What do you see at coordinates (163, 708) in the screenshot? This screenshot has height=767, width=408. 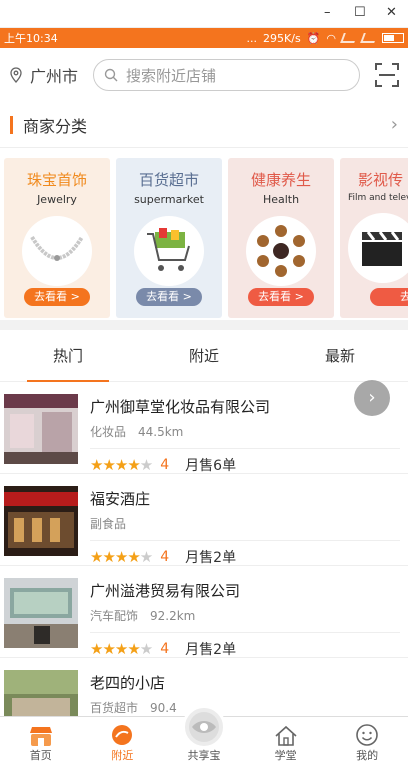 I see `store-distance: 90.4` at bounding box center [163, 708].